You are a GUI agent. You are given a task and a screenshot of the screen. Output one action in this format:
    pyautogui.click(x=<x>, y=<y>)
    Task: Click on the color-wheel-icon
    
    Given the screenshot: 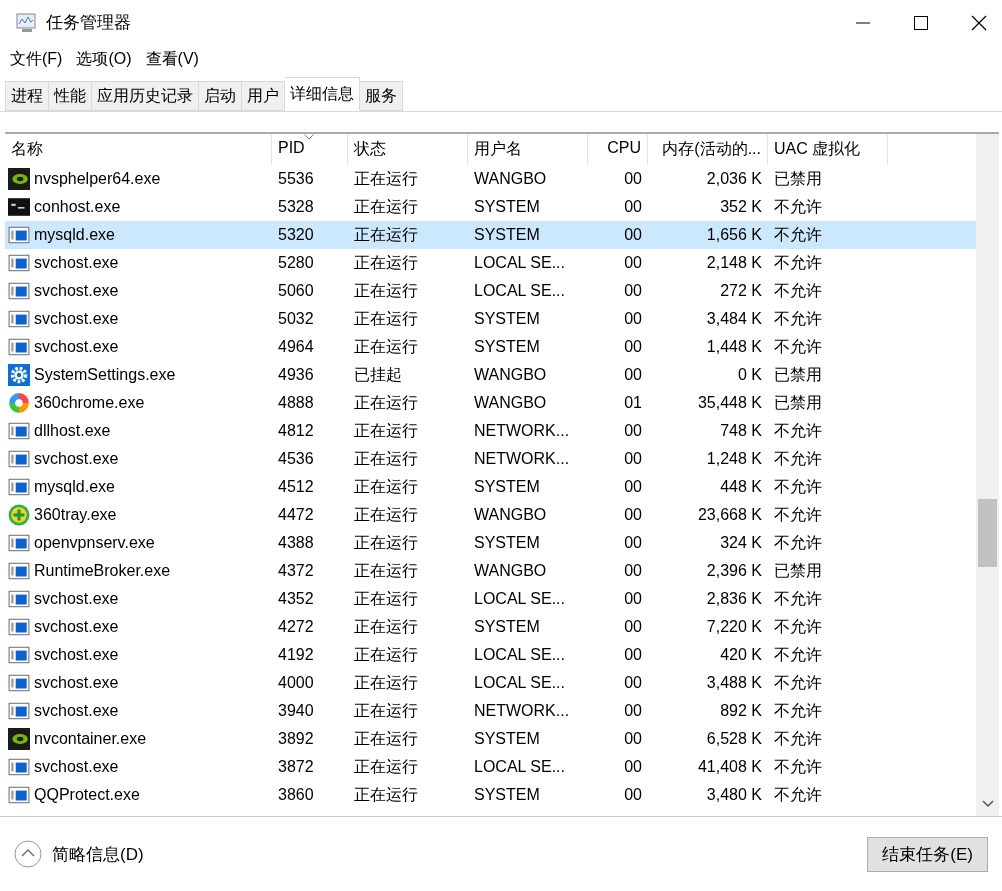 What is the action you would take?
    pyautogui.click(x=19, y=403)
    